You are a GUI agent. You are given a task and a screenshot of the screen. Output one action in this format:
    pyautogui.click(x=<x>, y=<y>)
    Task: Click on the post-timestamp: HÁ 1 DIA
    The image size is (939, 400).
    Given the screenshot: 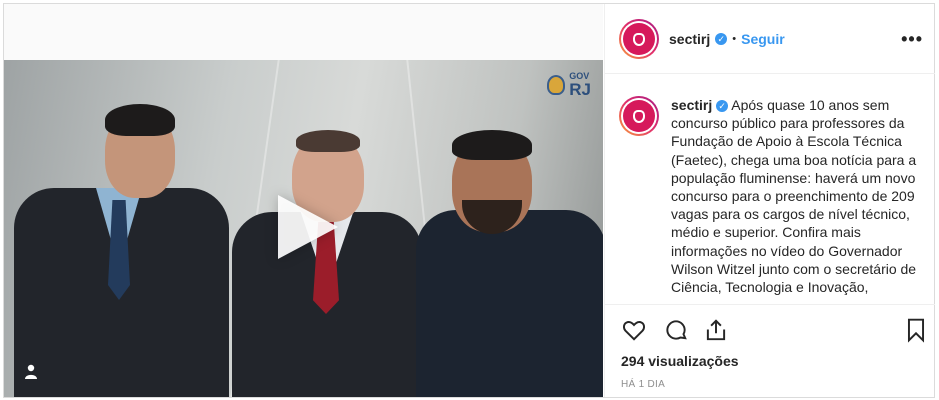 What is the action you would take?
    pyautogui.click(x=643, y=384)
    